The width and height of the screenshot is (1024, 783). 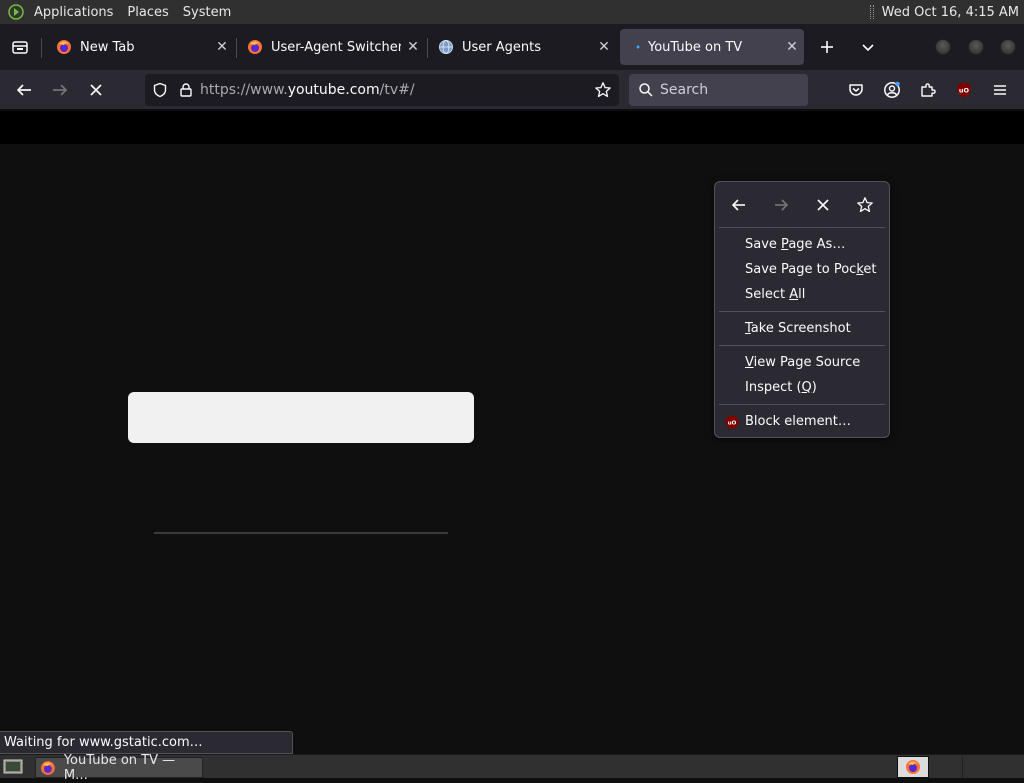 I want to click on show-desktop-icon, so click(x=13, y=766).